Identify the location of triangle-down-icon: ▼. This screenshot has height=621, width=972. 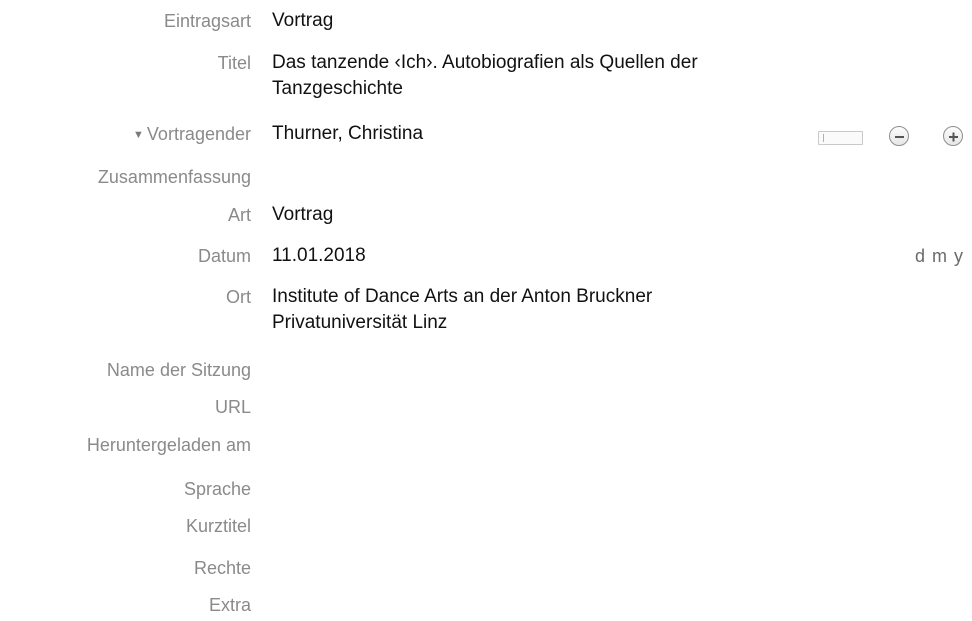
(138, 135).